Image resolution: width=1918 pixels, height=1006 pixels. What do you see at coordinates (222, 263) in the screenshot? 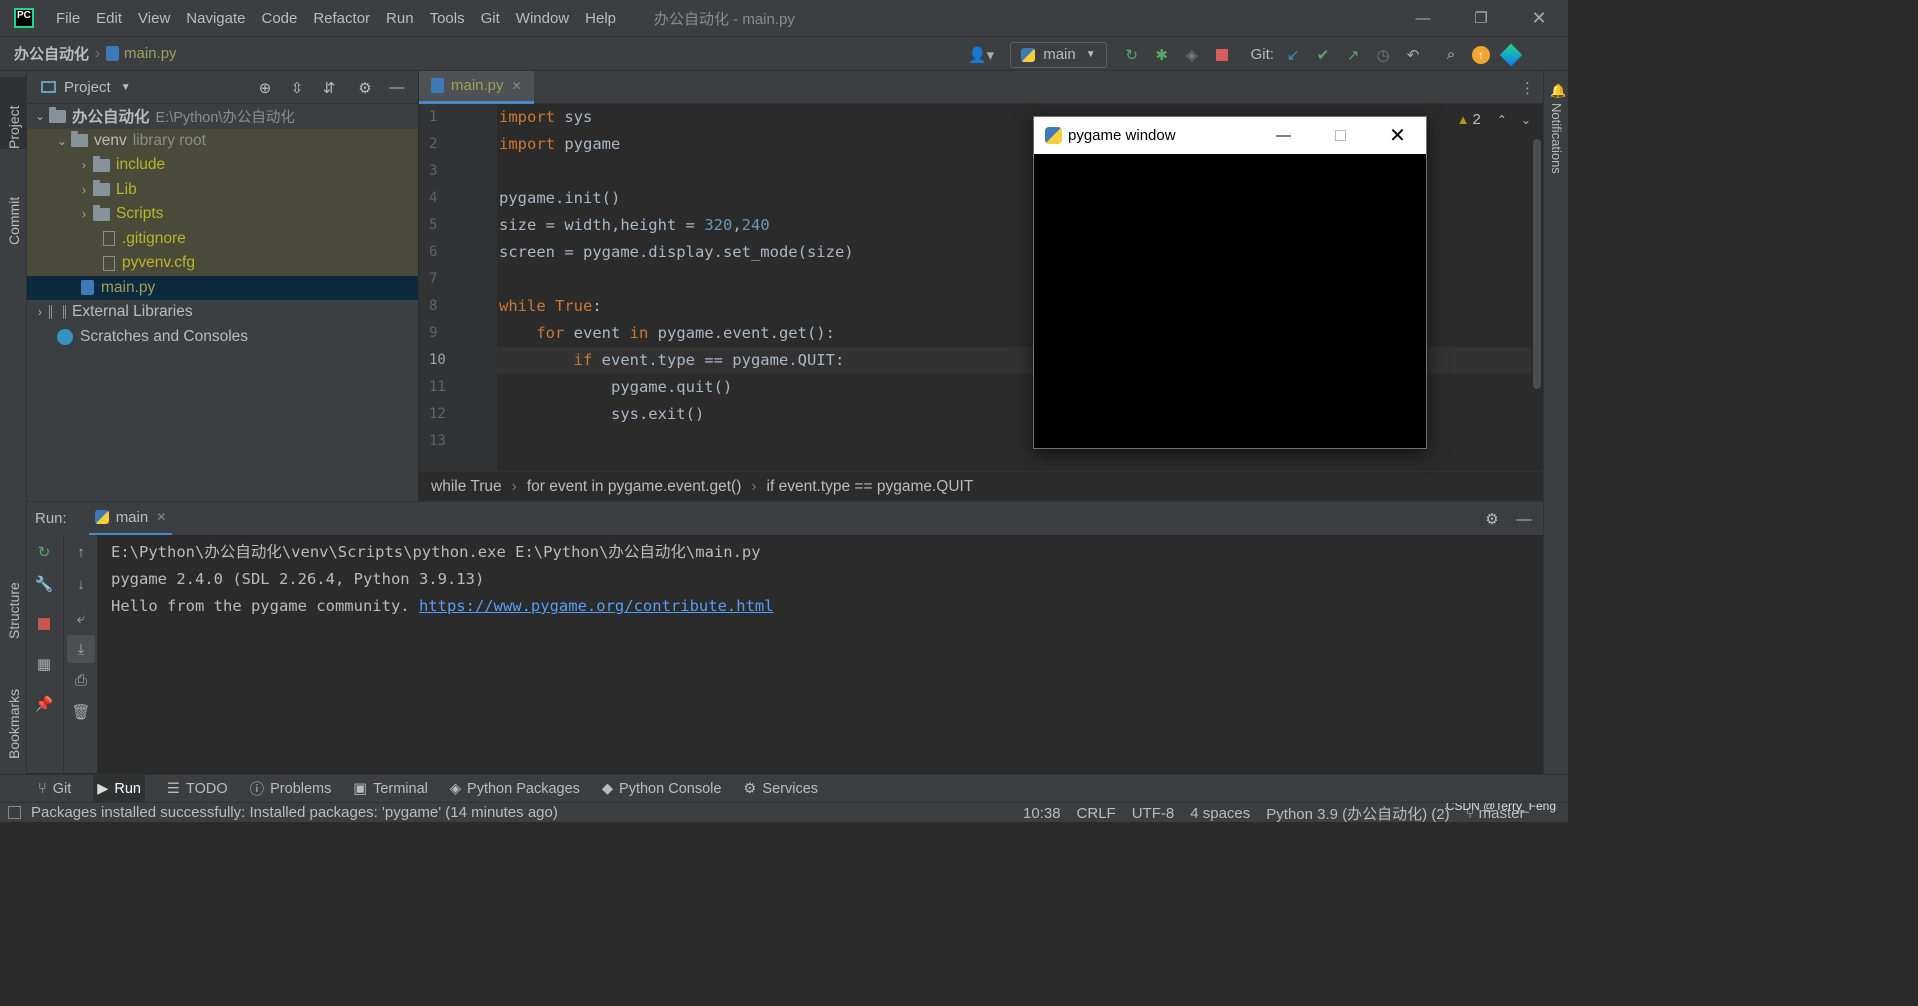
I see `tree-item-pyvenv: pyvenv.cfg` at bounding box center [222, 263].